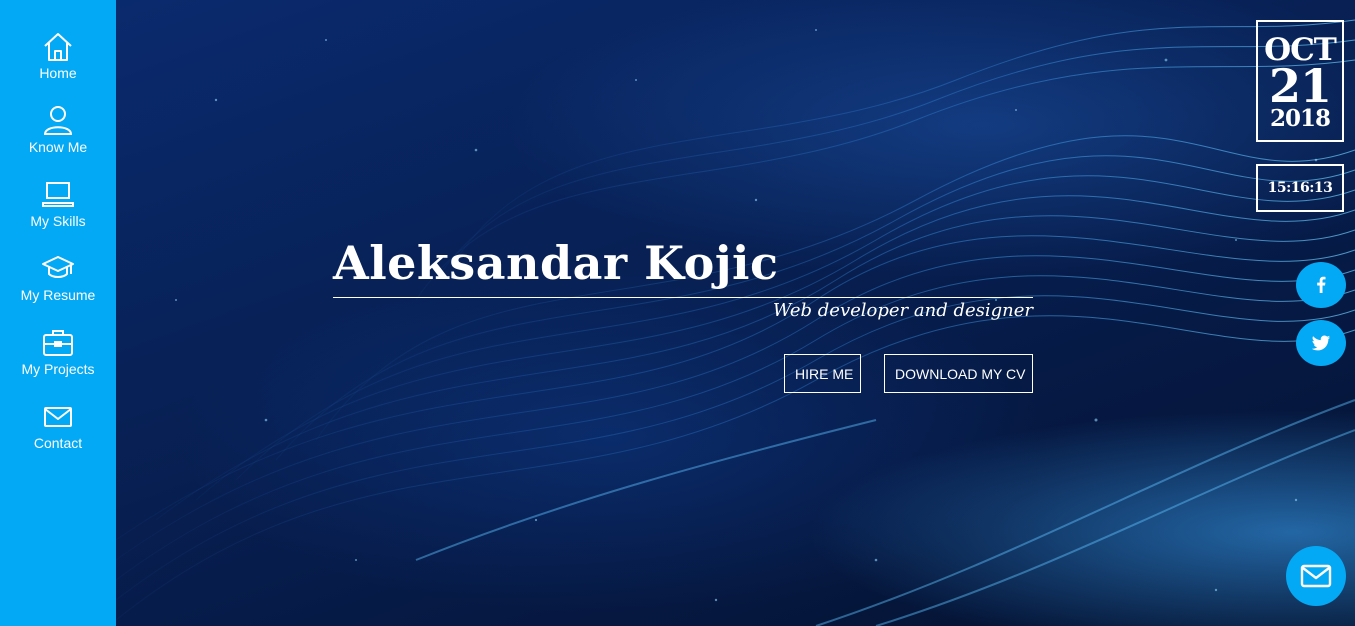  What do you see at coordinates (58, 47) in the screenshot?
I see `home-icon` at bounding box center [58, 47].